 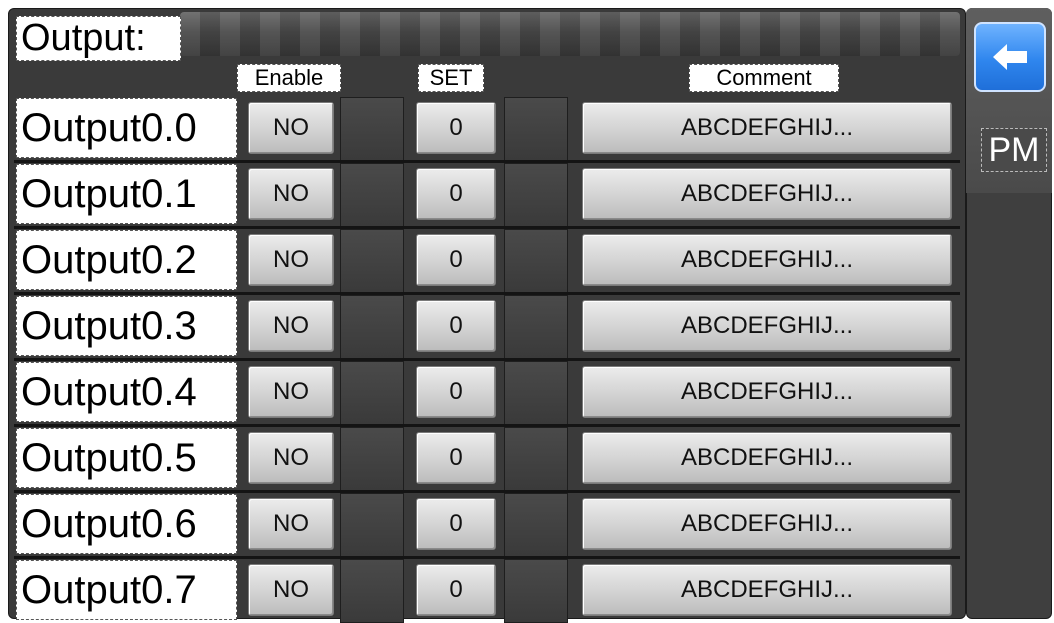 I want to click on header-decorative-strip, so click(x=570, y=34).